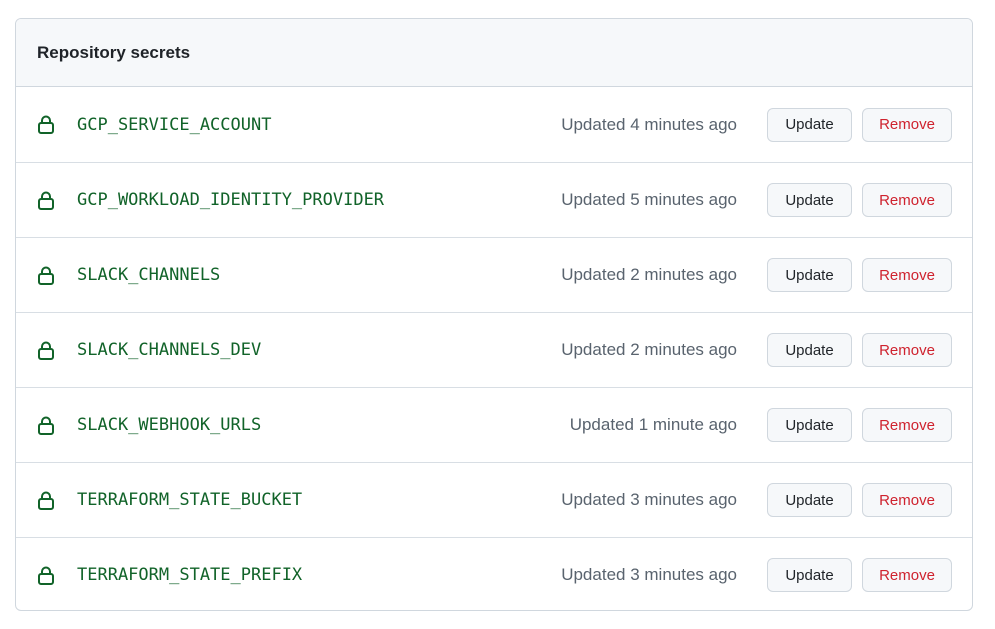  I want to click on box-header: Repository secrets, so click(494, 53).